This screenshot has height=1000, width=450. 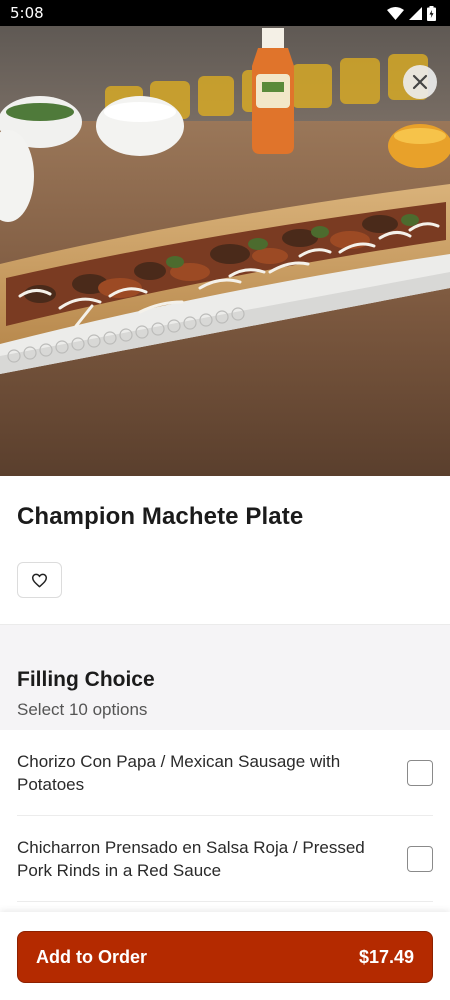 I want to click on signal-icon, so click(x=415, y=13).